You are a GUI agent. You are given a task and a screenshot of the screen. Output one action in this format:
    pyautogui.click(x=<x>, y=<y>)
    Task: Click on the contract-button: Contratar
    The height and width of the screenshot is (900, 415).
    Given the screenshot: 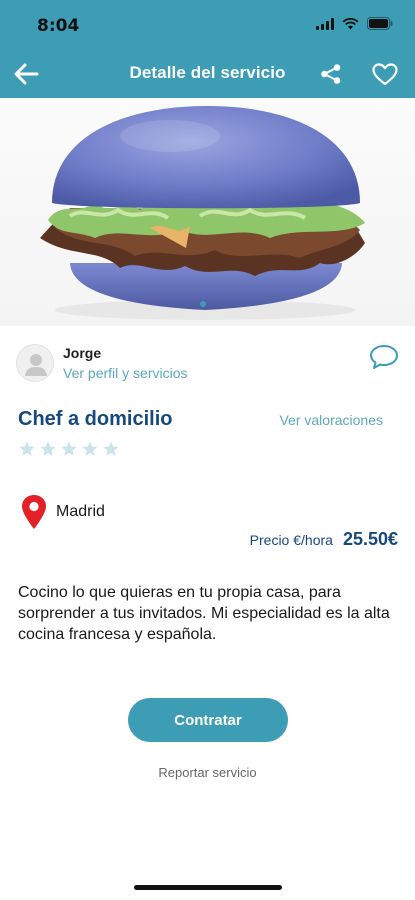 What is the action you would take?
    pyautogui.click(x=208, y=720)
    